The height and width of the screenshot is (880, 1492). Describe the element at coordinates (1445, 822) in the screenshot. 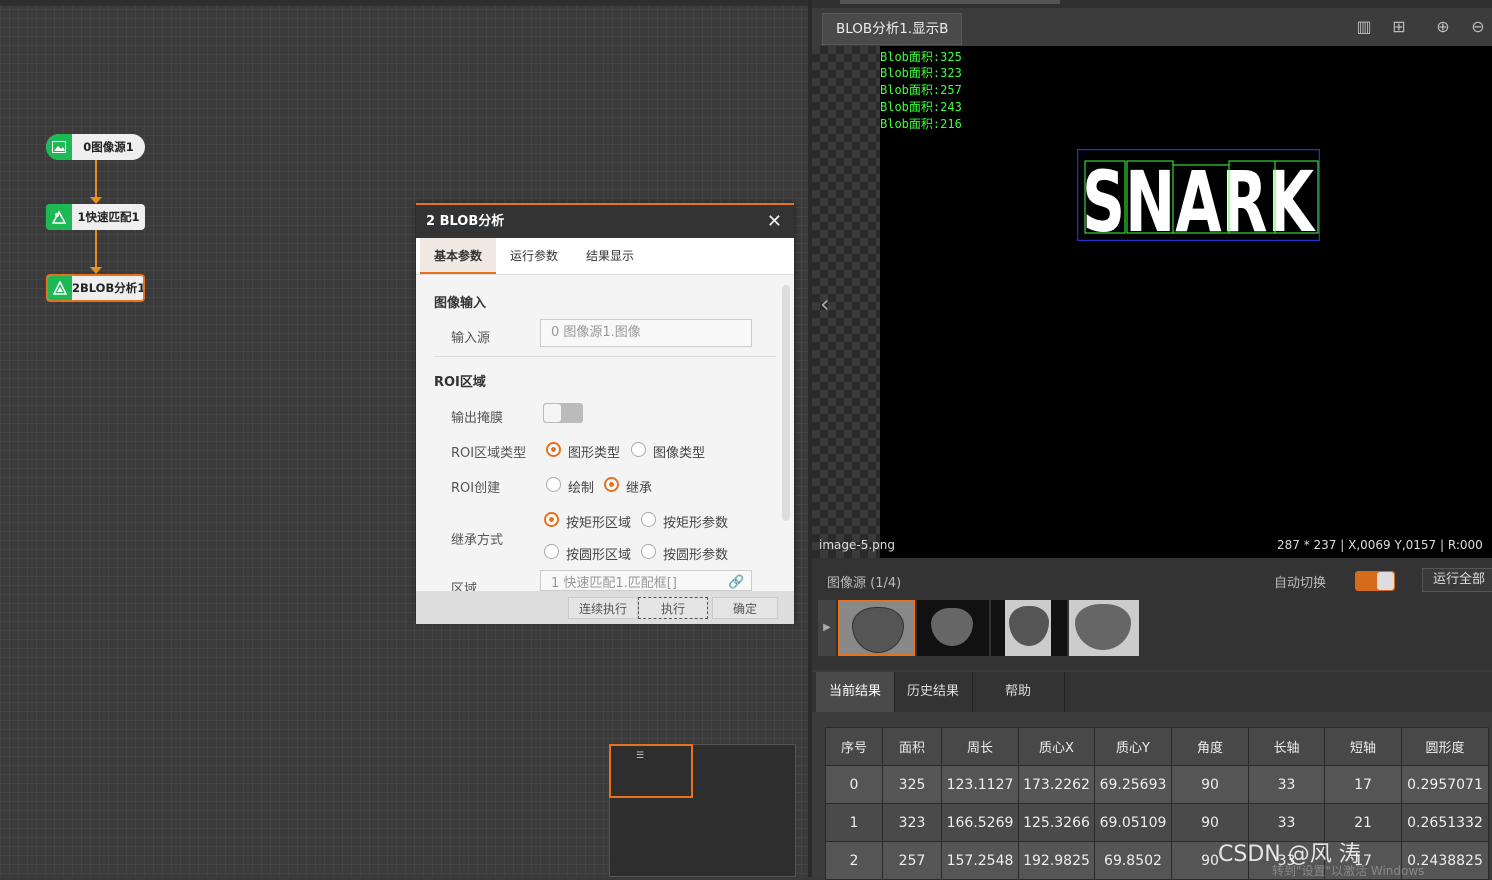

I see `table-cell: 0.2651332` at that location.